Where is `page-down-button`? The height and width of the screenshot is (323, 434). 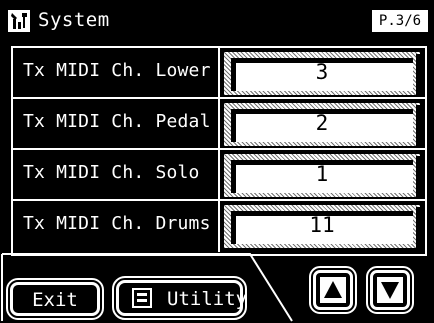
page-down-button is located at coordinates (390, 290).